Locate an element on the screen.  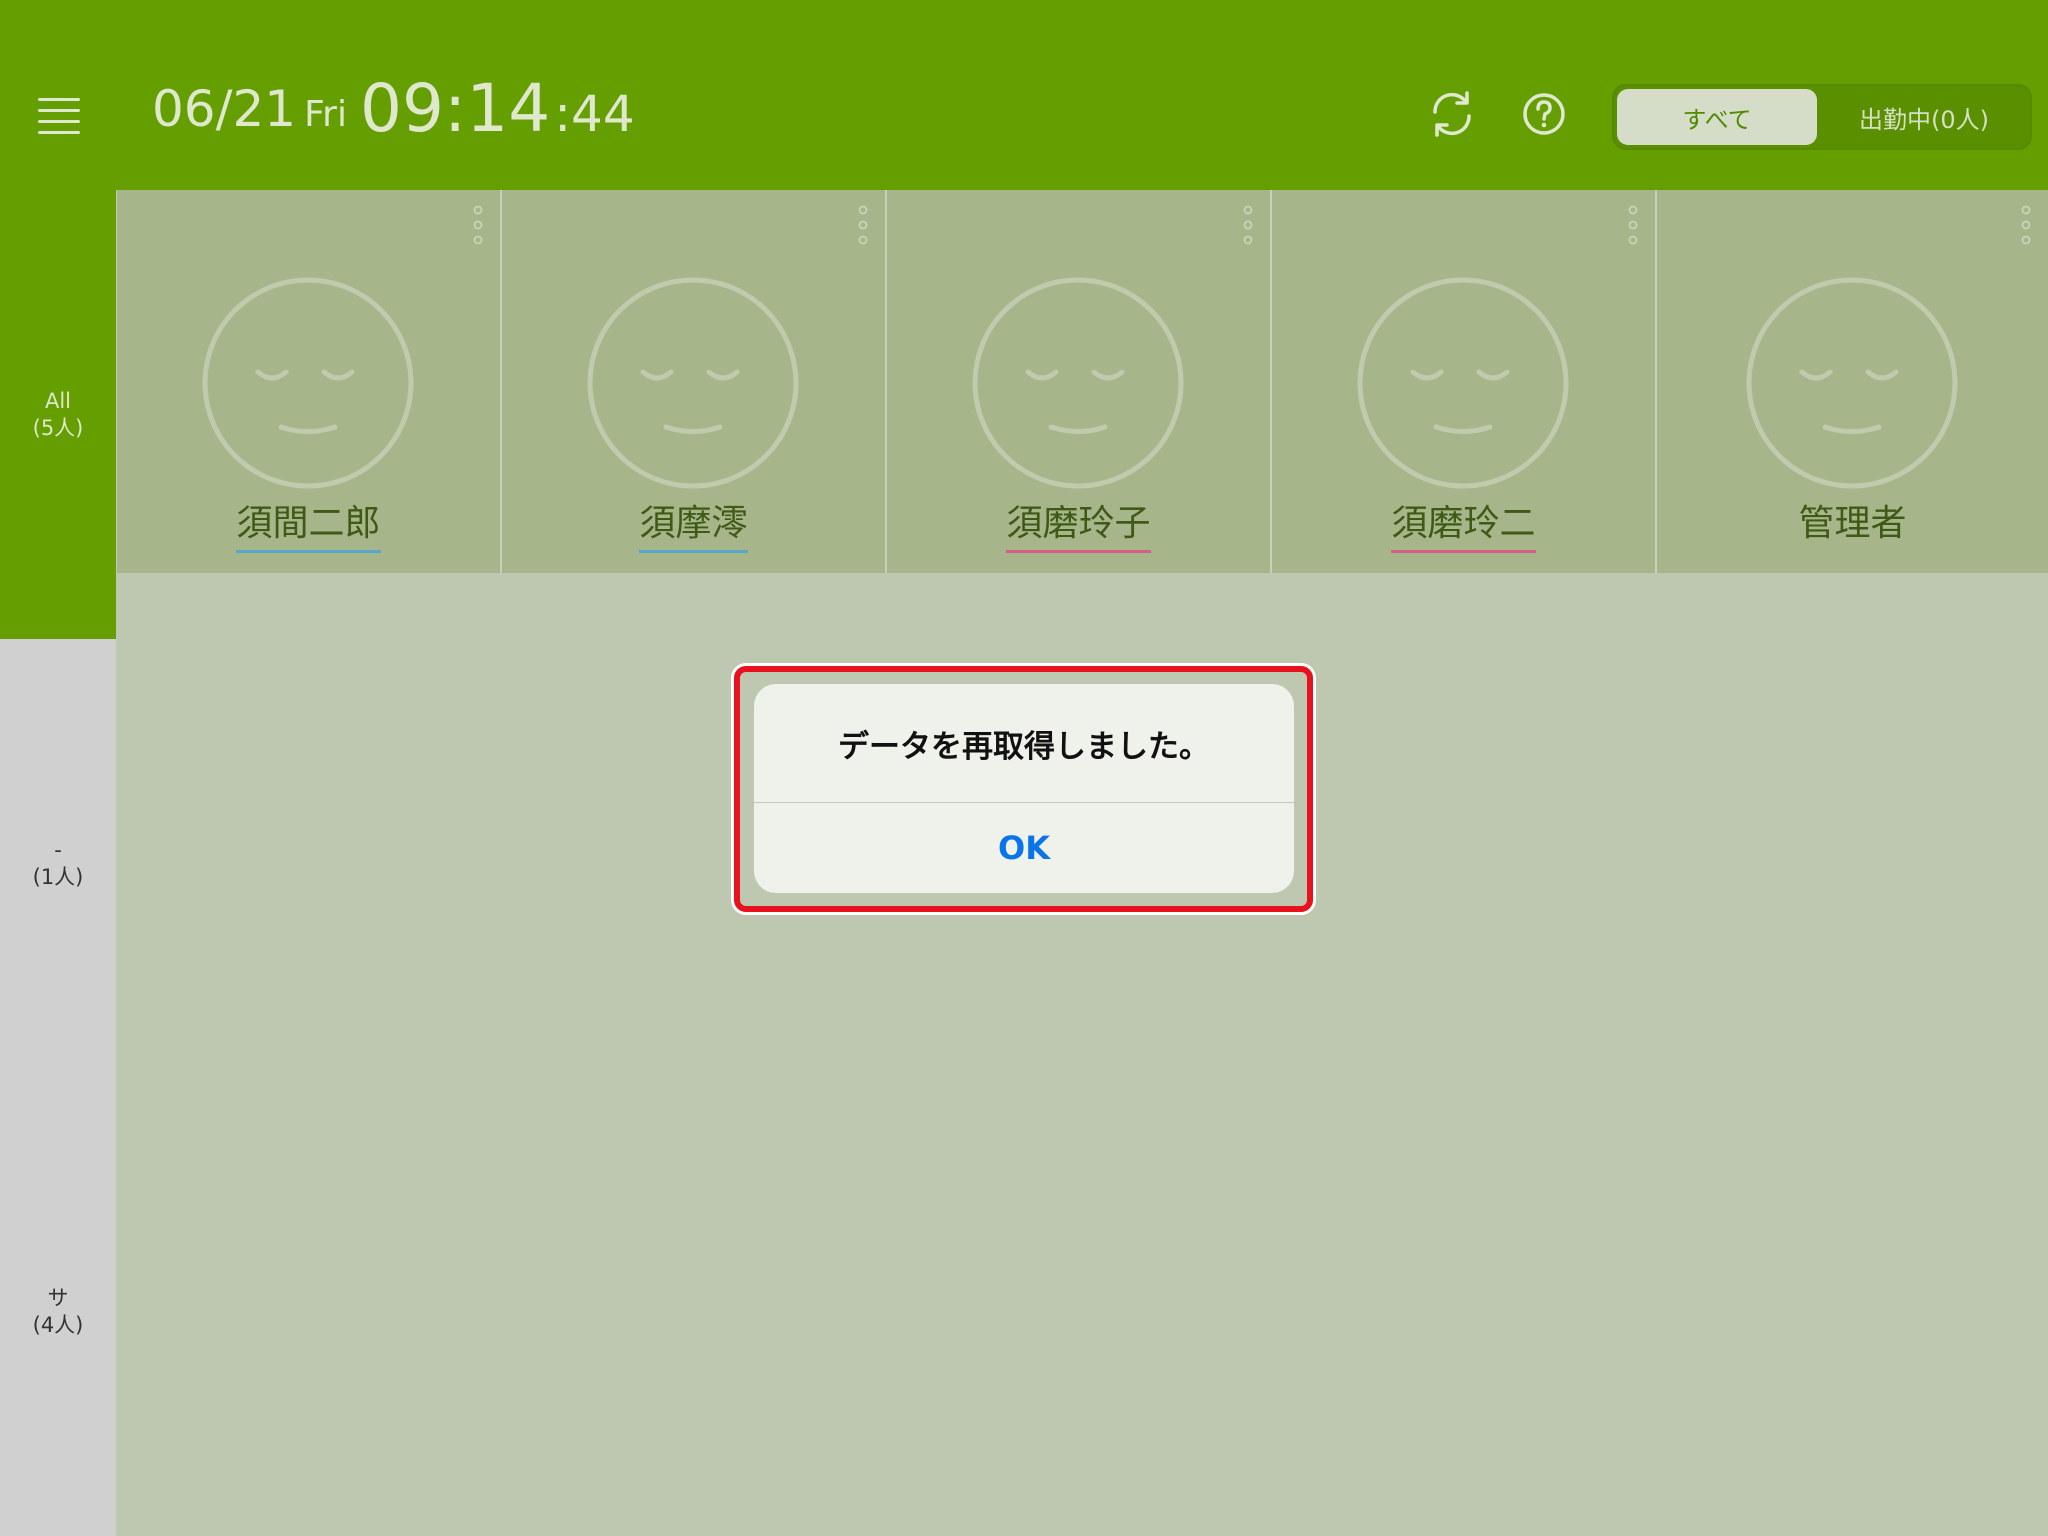
sidebar-item-dash: - (1人) is located at coordinates (58, 863).